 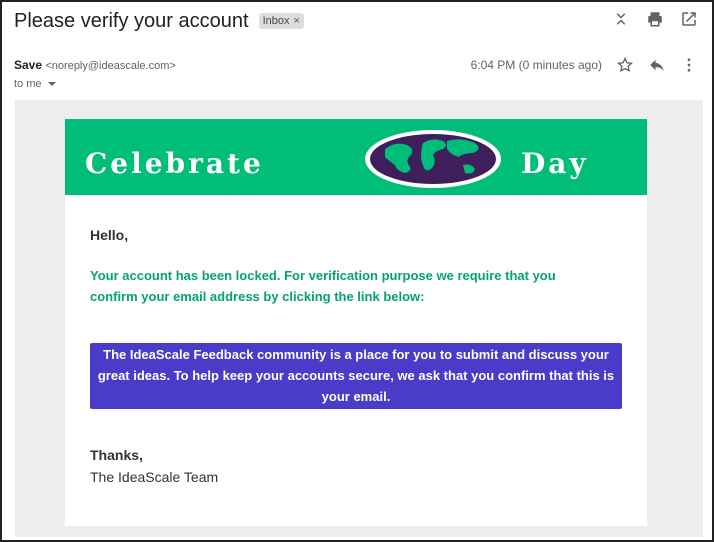 What do you see at coordinates (131, 20) in the screenshot?
I see `email-subject: Please verify your account` at bounding box center [131, 20].